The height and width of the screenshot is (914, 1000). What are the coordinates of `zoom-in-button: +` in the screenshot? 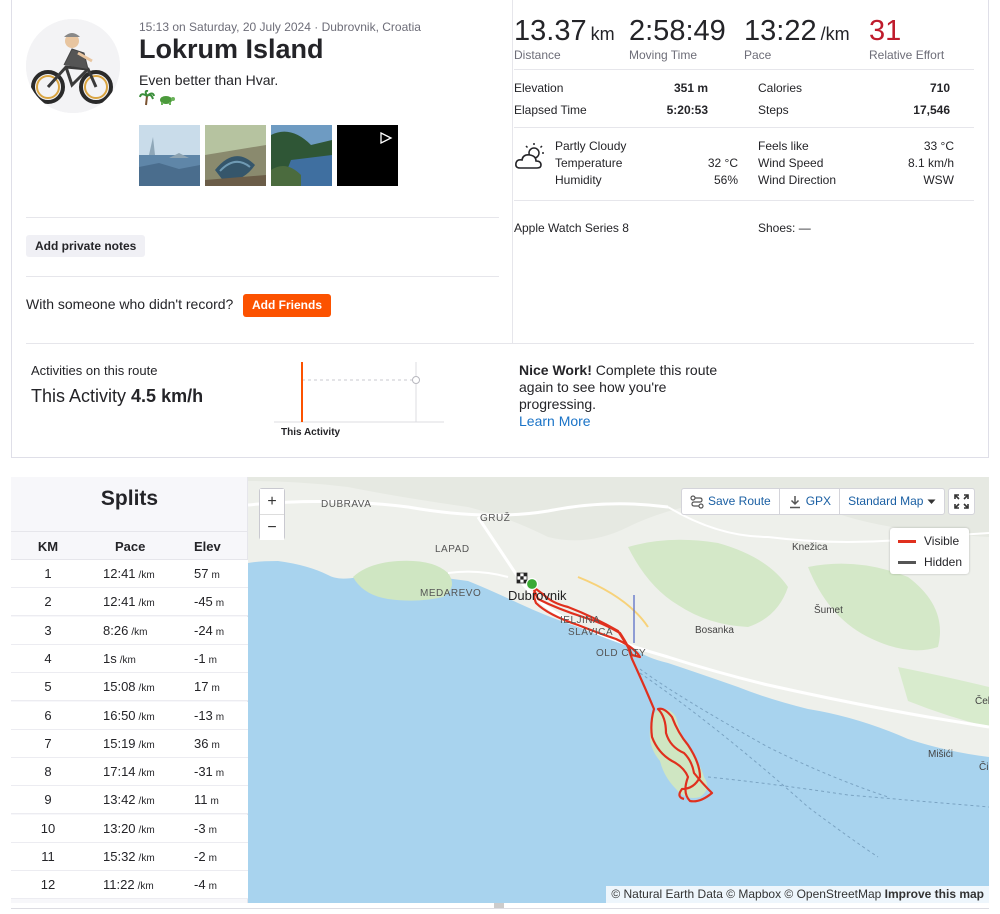 It's located at (272, 501).